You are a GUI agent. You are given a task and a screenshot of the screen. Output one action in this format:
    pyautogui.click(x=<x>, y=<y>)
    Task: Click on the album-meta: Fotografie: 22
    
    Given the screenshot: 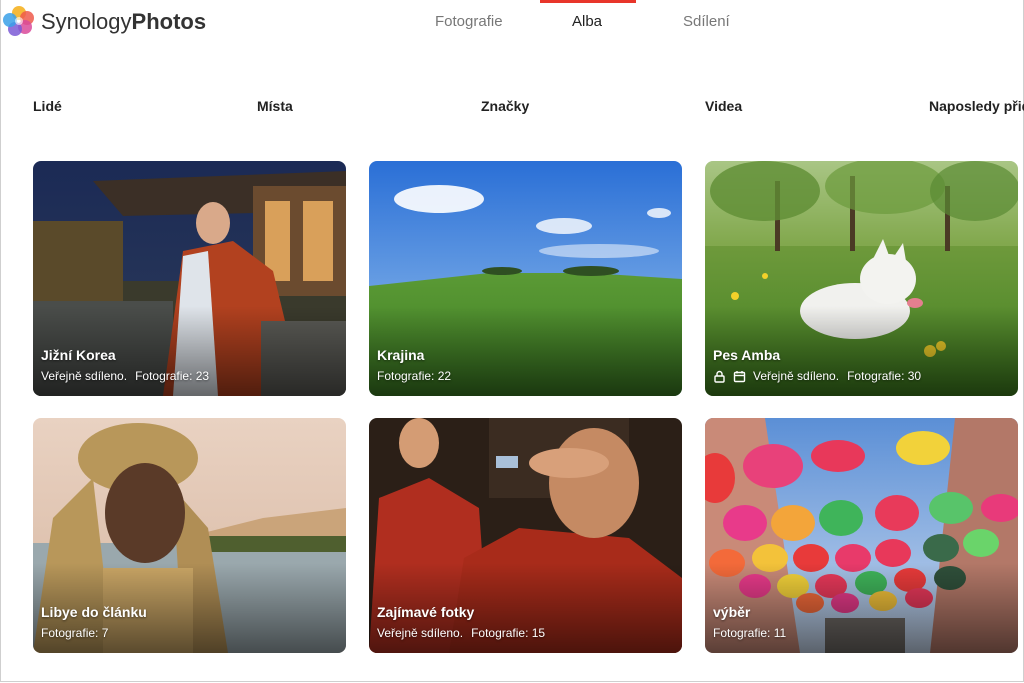 What is the action you would take?
    pyautogui.click(x=414, y=376)
    